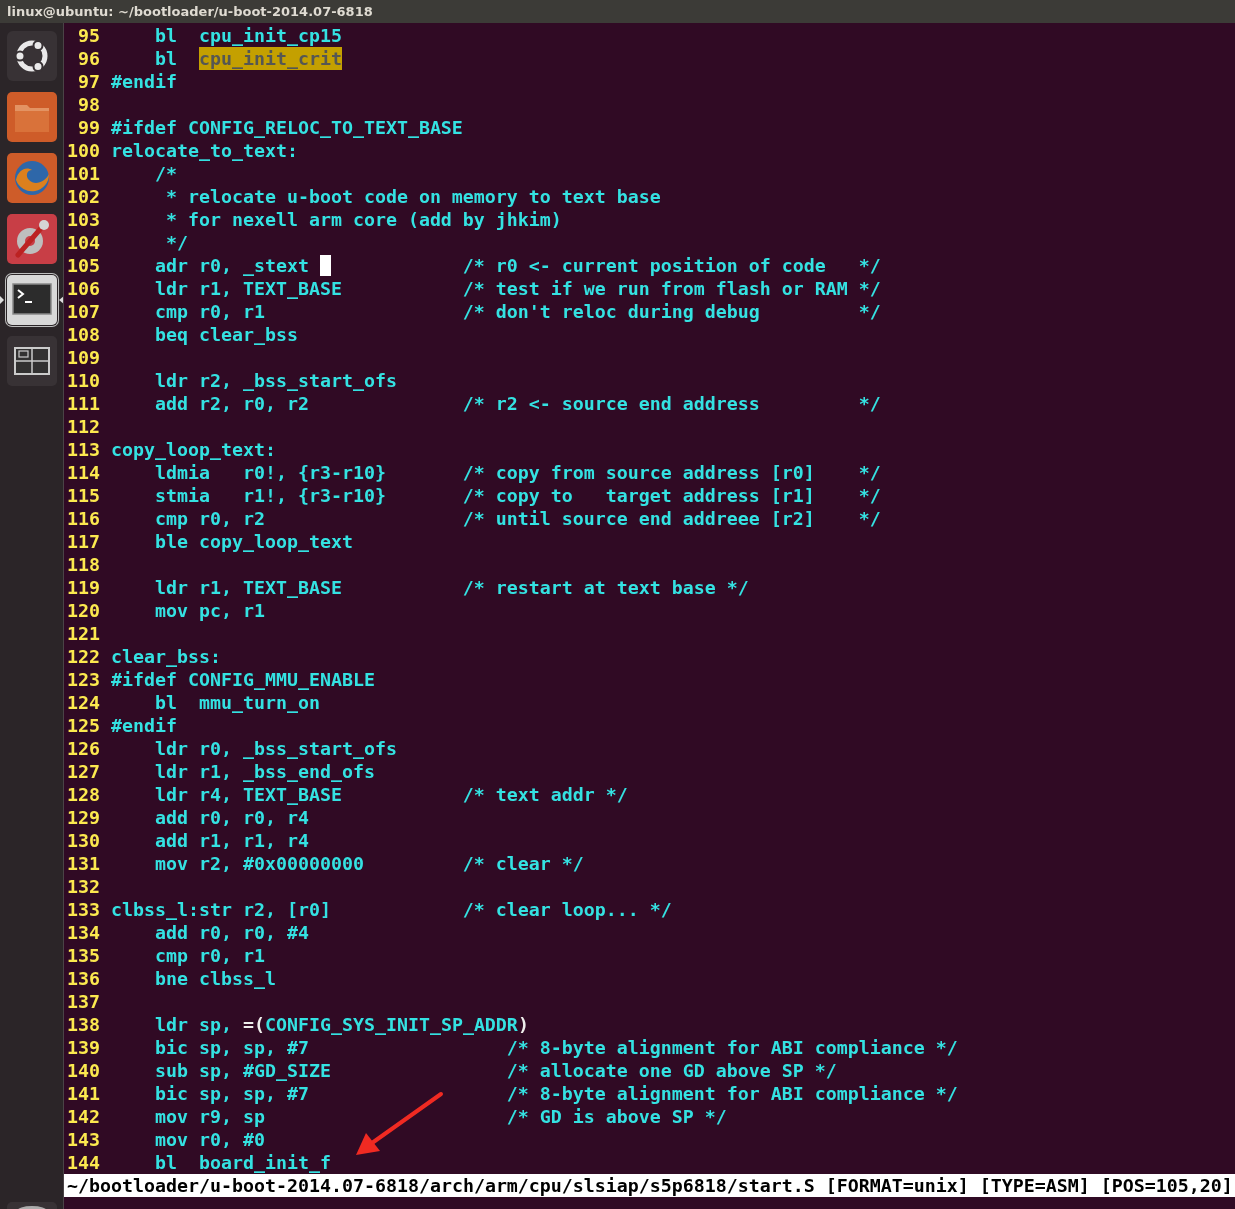 The width and height of the screenshot is (1235, 1209). What do you see at coordinates (270, 58) in the screenshot?
I see `search-match: cpu_init_crit` at bounding box center [270, 58].